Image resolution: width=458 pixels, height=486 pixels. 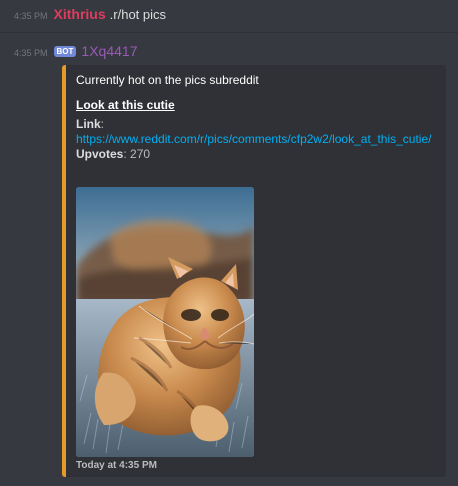 I want to click on embed-description: Currently hot on the pics subreddit, so click(x=167, y=80).